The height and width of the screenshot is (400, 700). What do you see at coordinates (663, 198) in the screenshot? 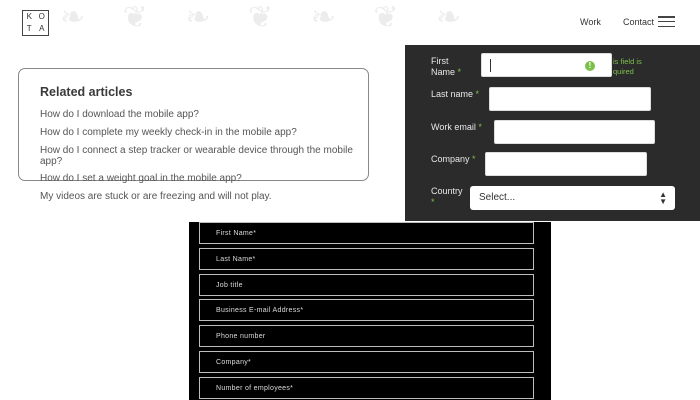
I see `select-arrows-icon: ▲ ▼` at bounding box center [663, 198].